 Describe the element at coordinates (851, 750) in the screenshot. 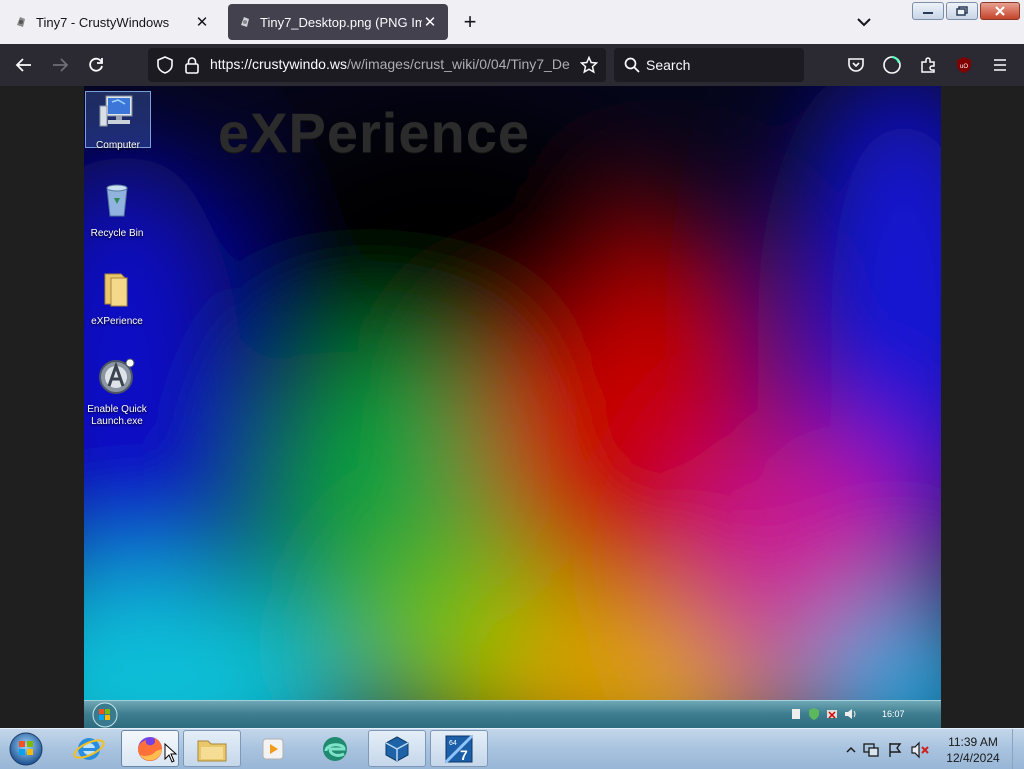

I see `show-hidden-icons-chevron-icon` at that location.